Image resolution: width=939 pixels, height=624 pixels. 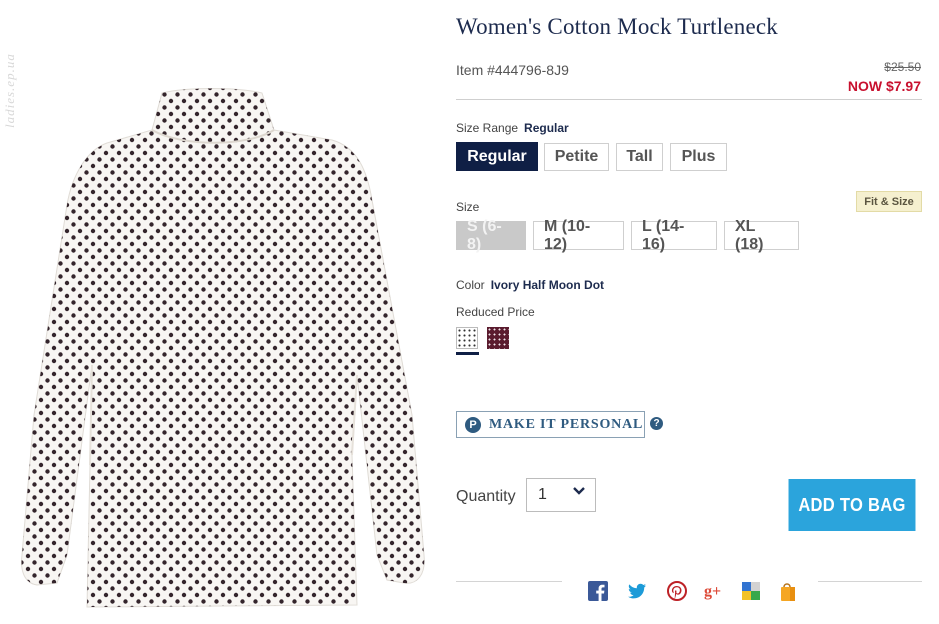 I want to click on chevron-down-icon, so click(x=579, y=491).